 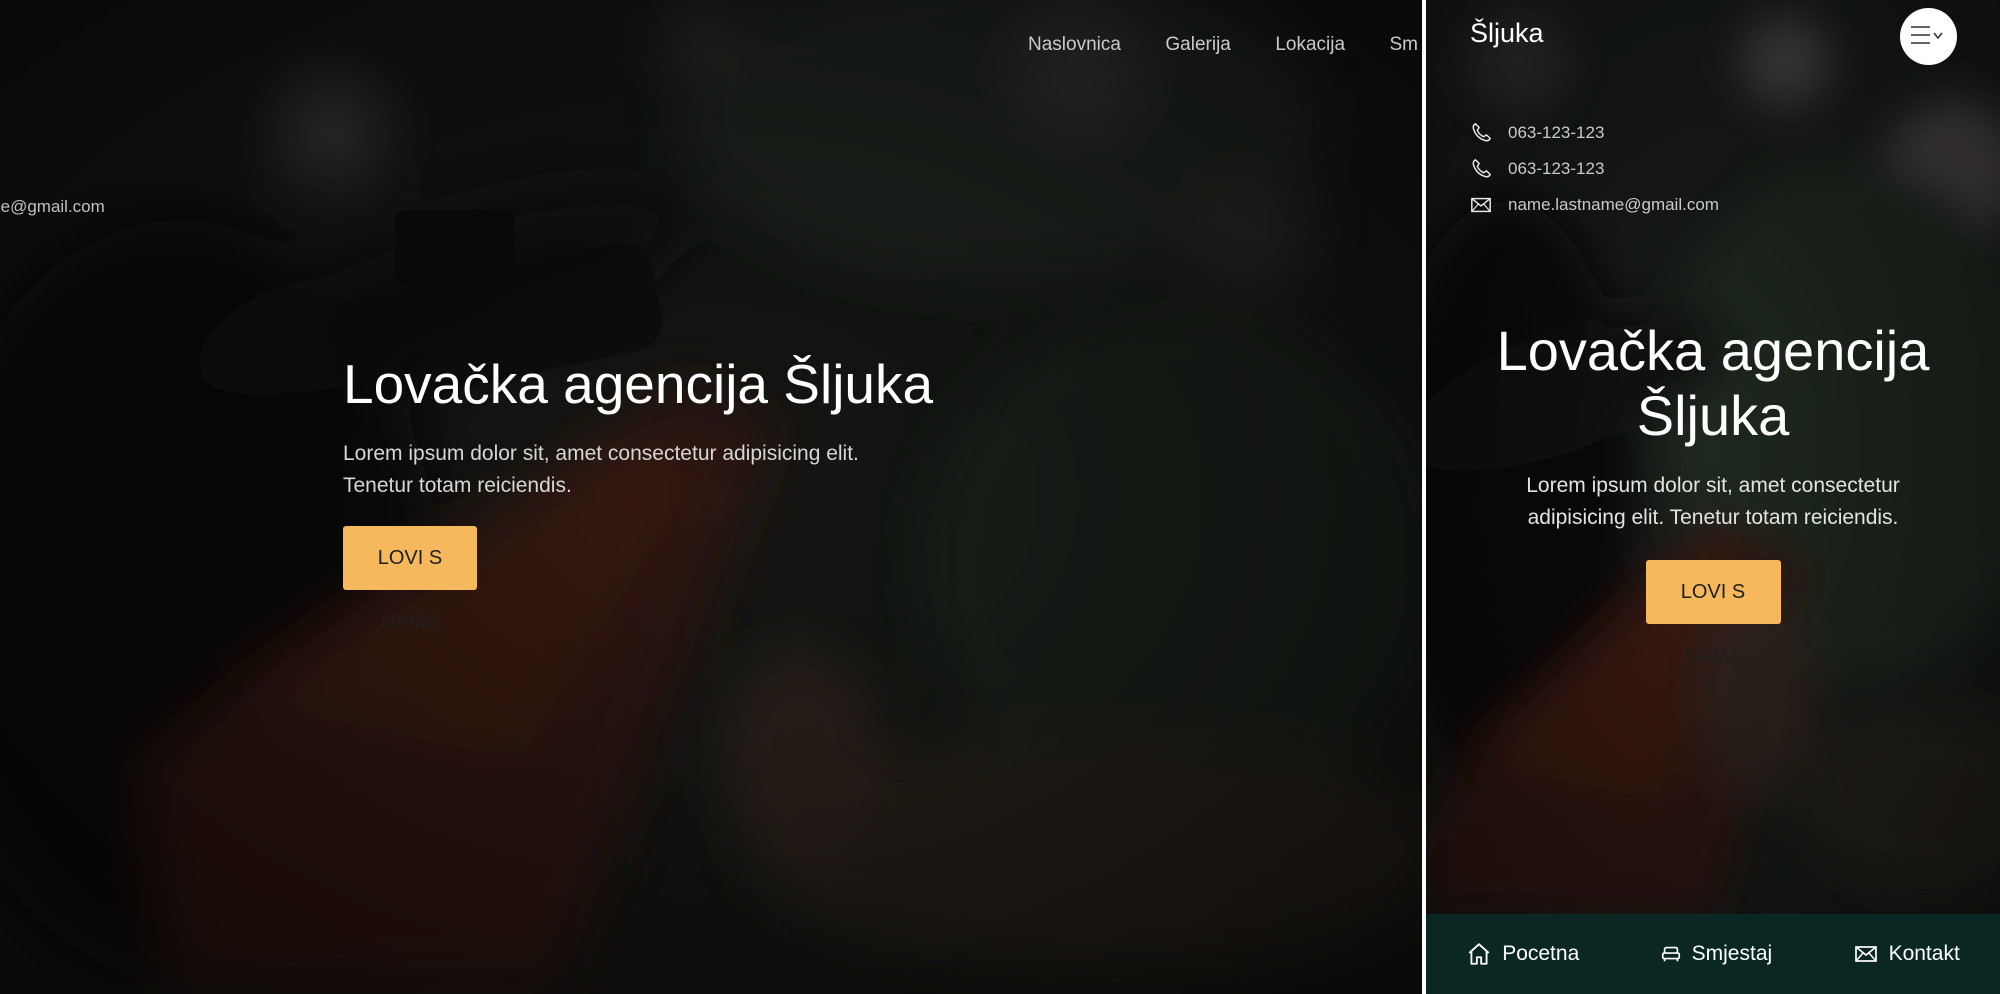 What do you see at coordinates (638, 384) in the screenshot?
I see `hero-title: Lovačka agencija Šljuka` at bounding box center [638, 384].